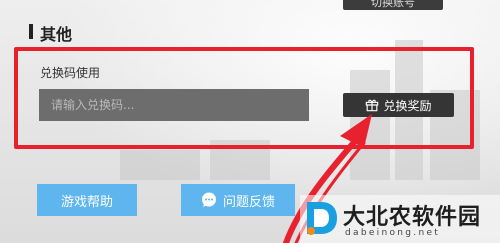 This screenshot has height=243, width=500. I want to click on feedback-button: 问题反馈, so click(238, 200).